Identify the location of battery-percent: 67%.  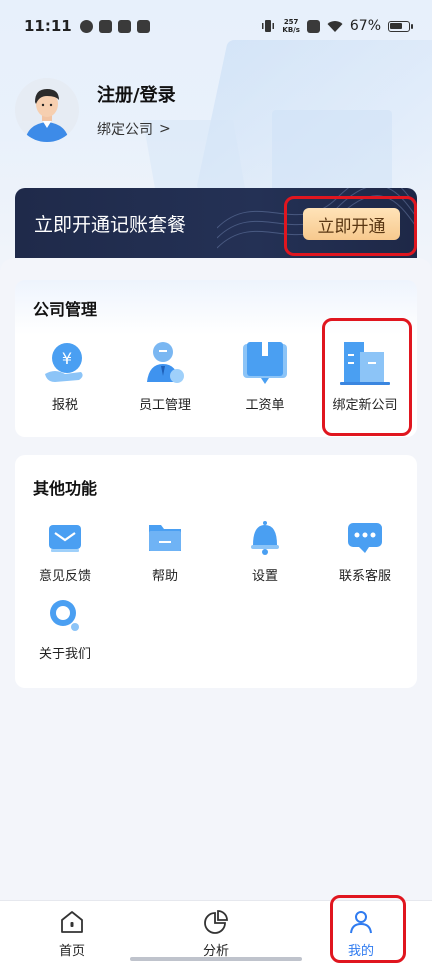
(365, 26).